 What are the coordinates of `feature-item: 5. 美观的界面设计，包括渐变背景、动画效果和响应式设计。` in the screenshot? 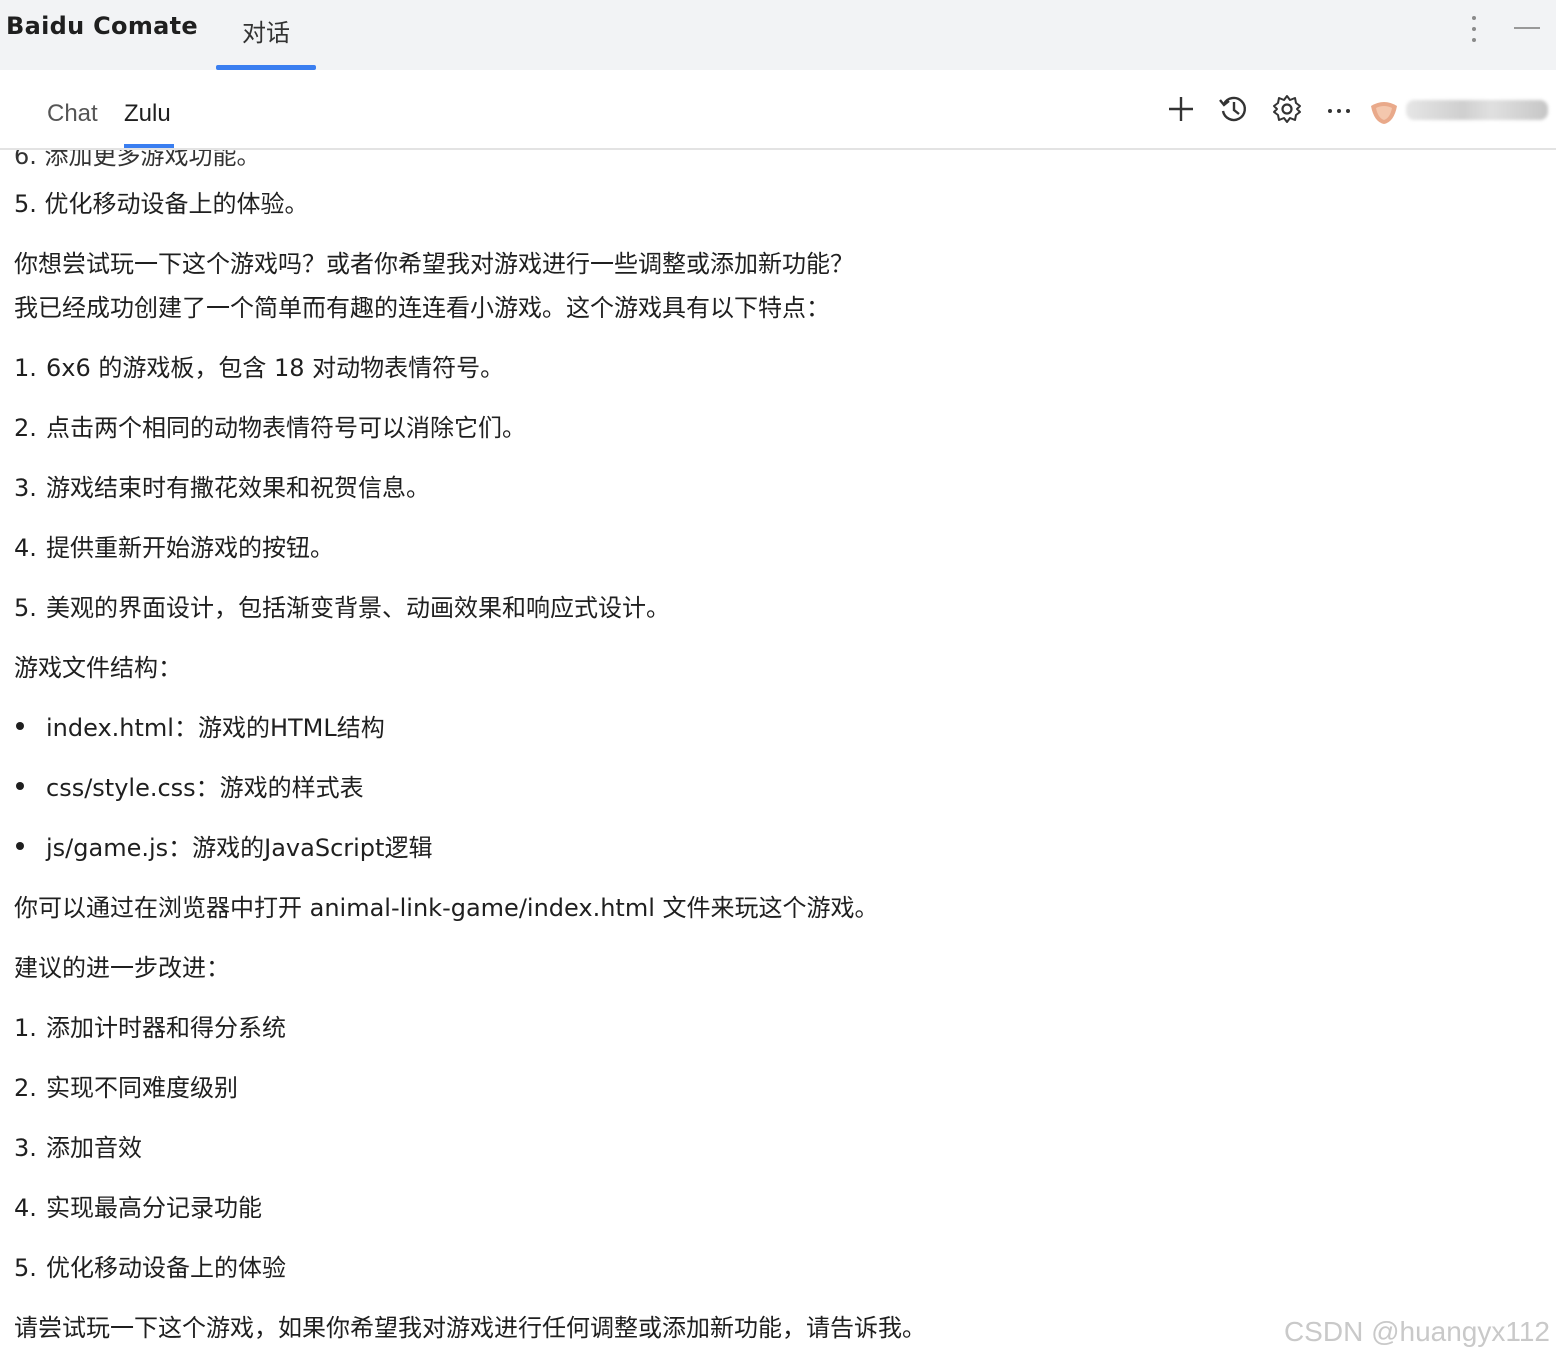 It's located at (342, 605).